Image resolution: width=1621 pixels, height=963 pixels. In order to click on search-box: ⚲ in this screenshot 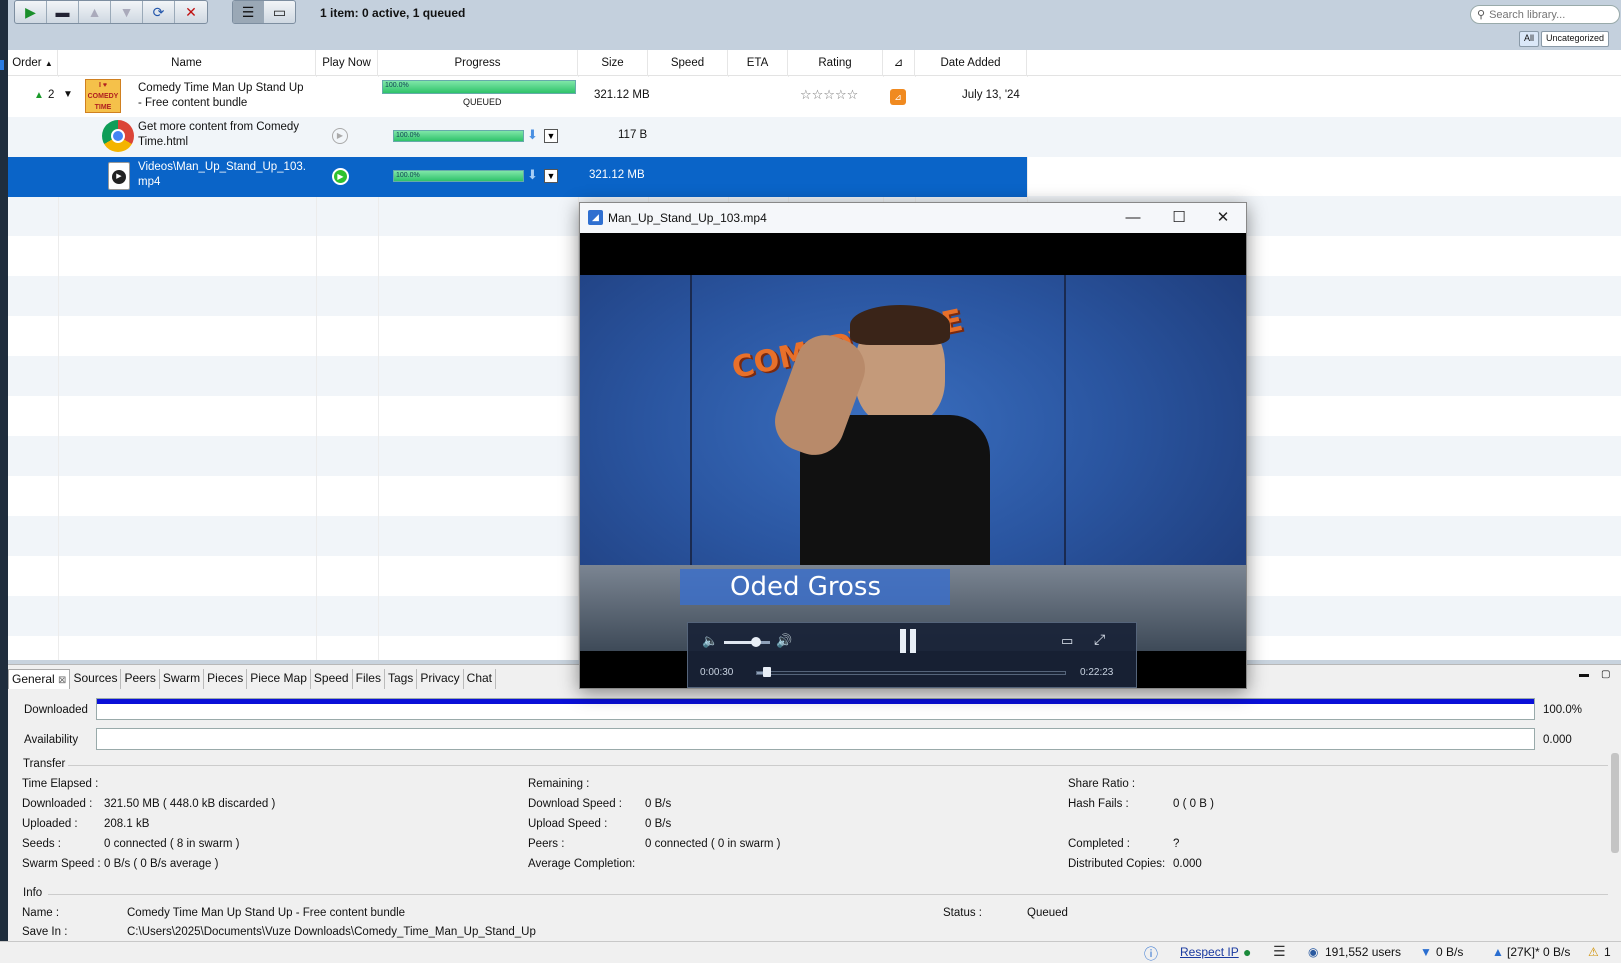, I will do `click(1545, 14)`.